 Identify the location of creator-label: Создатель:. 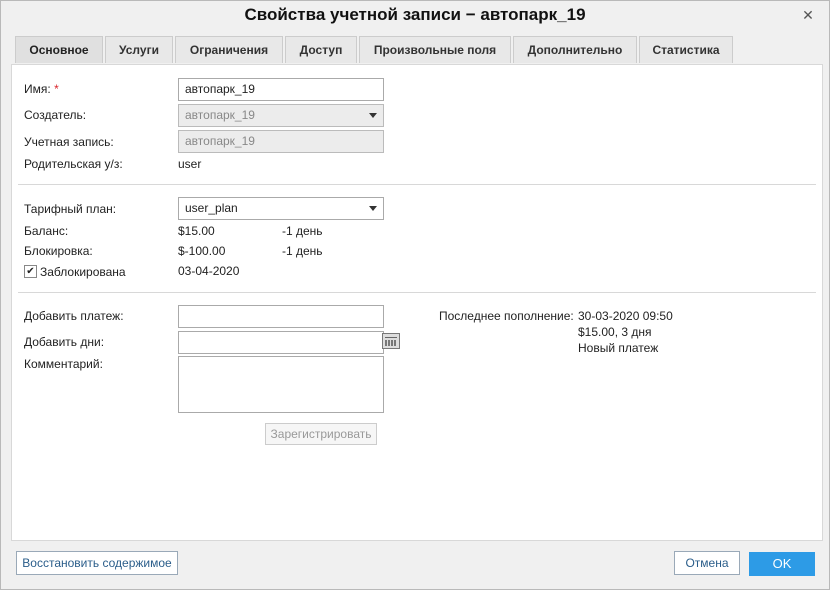
(55, 115).